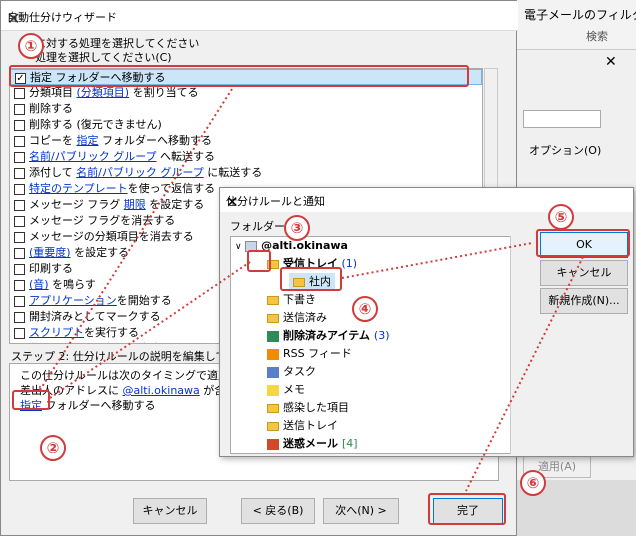  I want to click on annotation-6: ⑥, so click(533, 483).